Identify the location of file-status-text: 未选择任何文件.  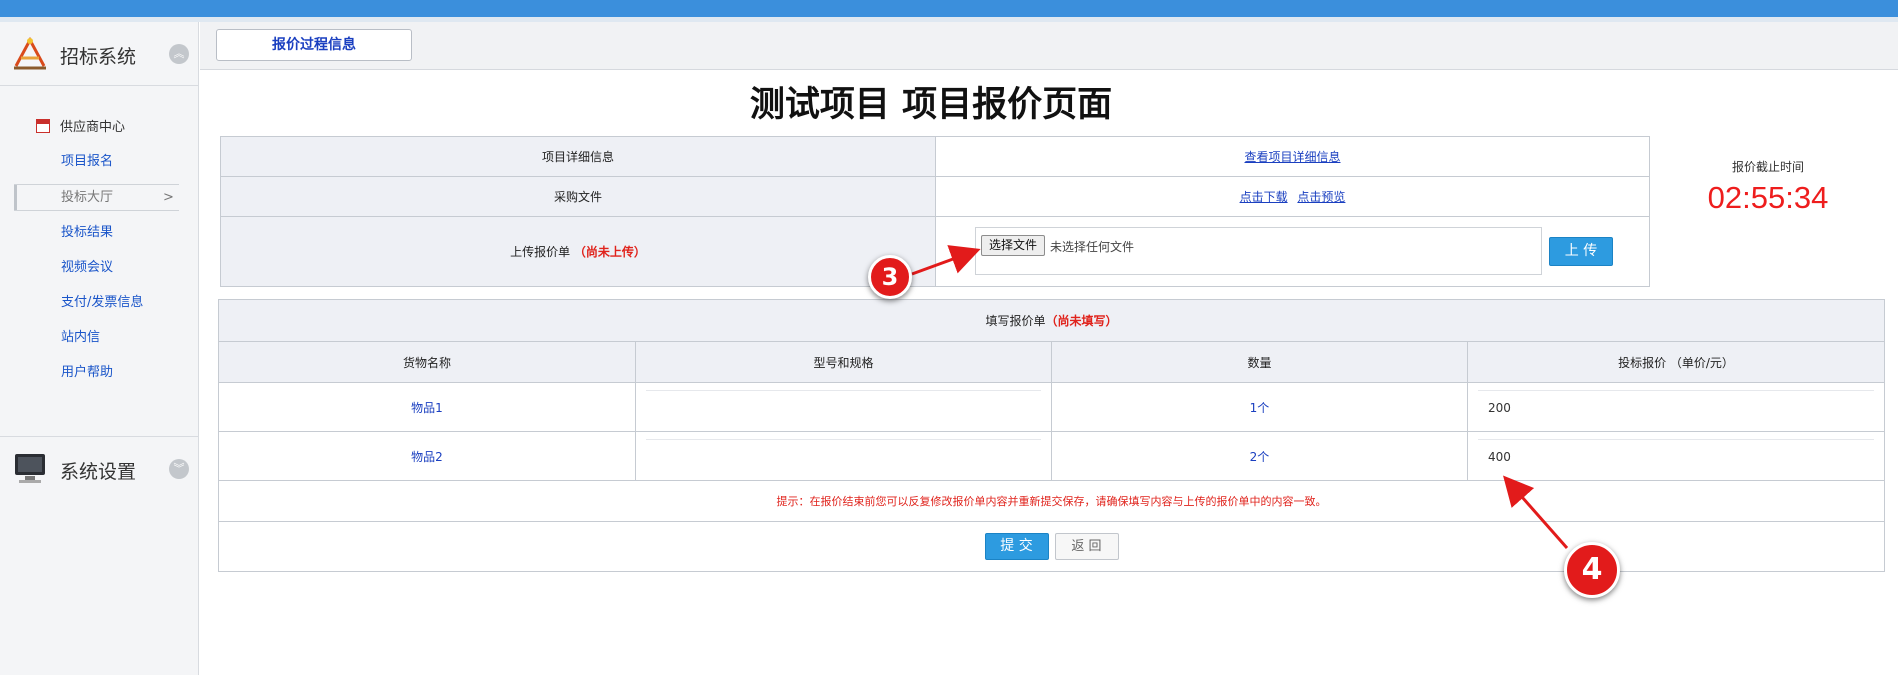
(1092, 247).